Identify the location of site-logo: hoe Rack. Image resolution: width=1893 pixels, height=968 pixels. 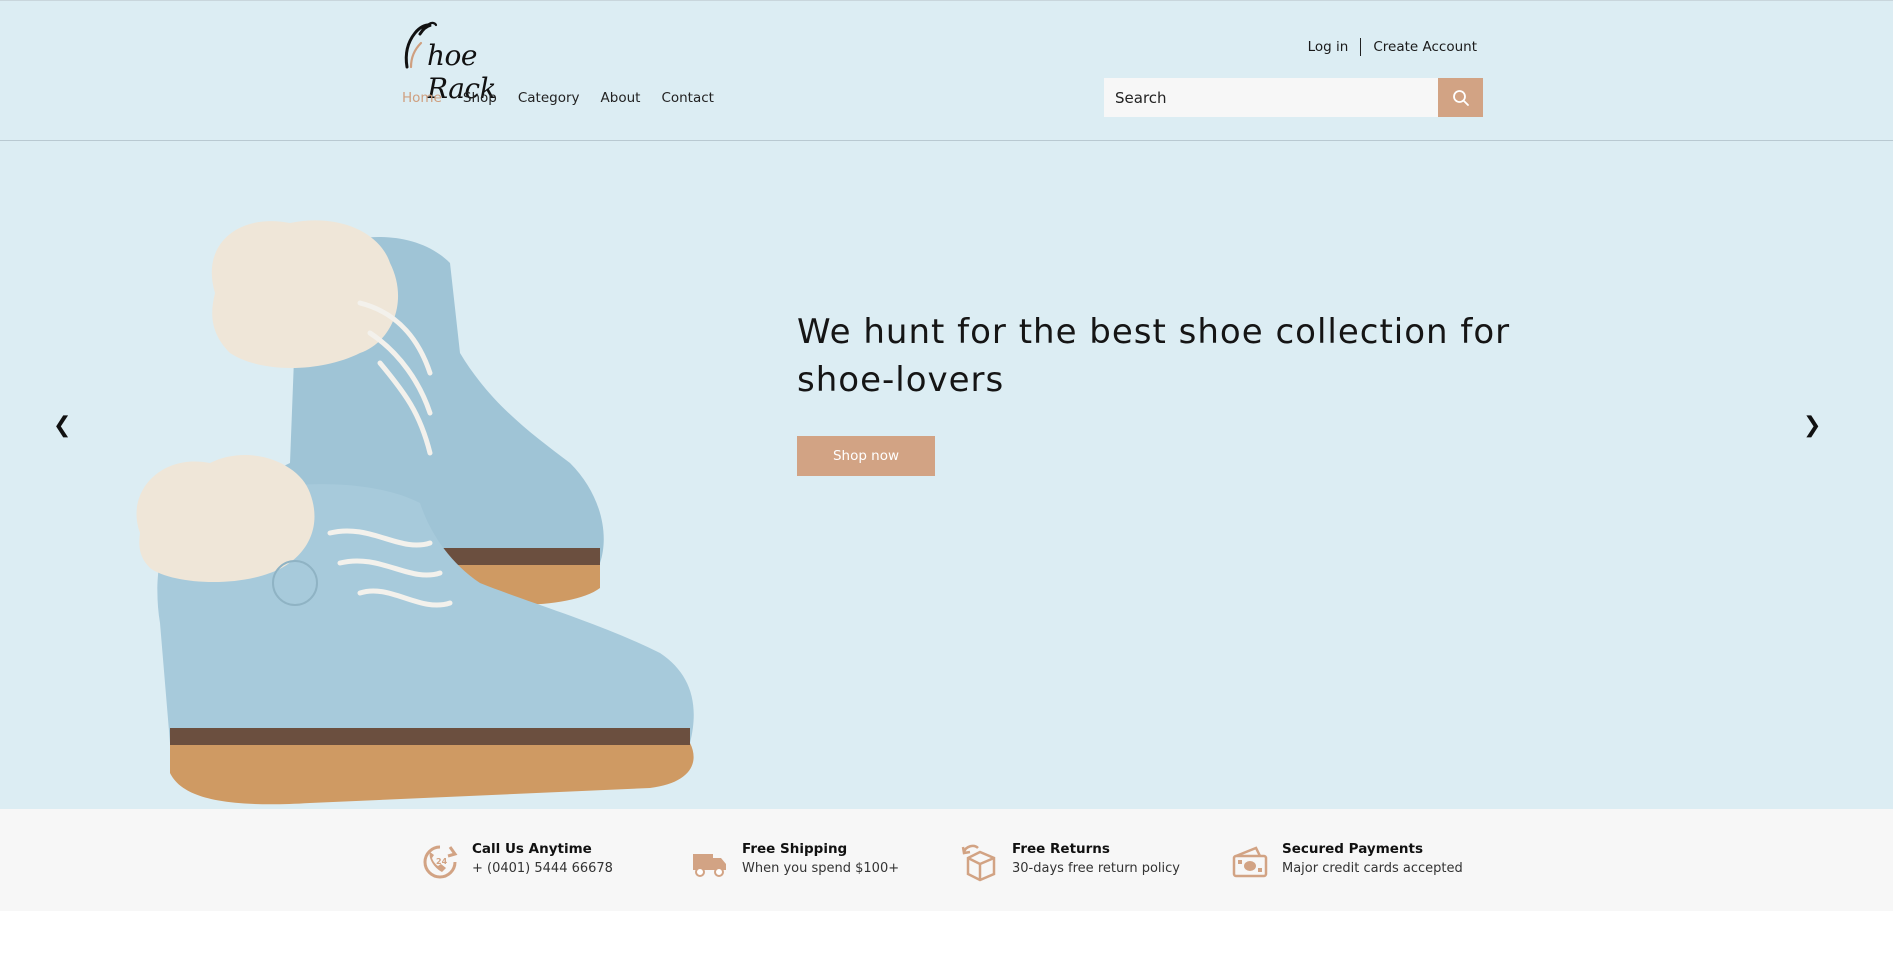
(471, 62).